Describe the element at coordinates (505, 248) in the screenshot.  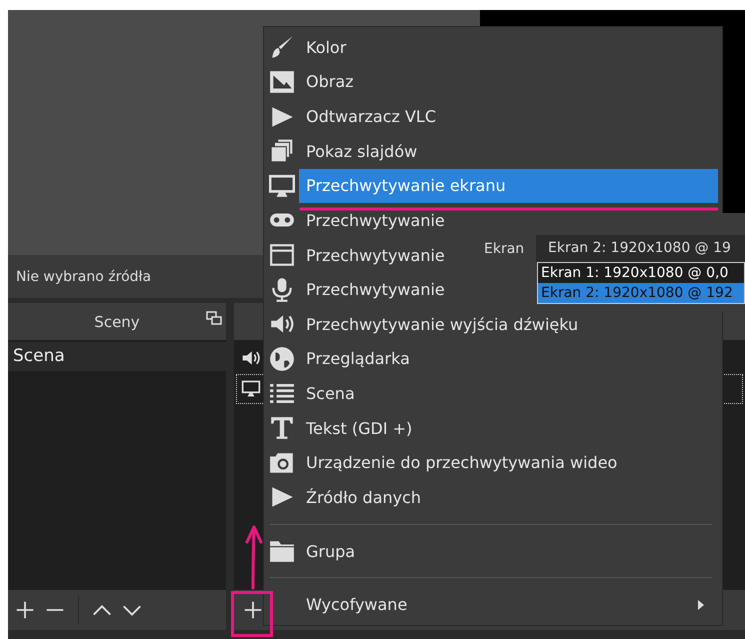
I see `field-label: Ekran` at that location.